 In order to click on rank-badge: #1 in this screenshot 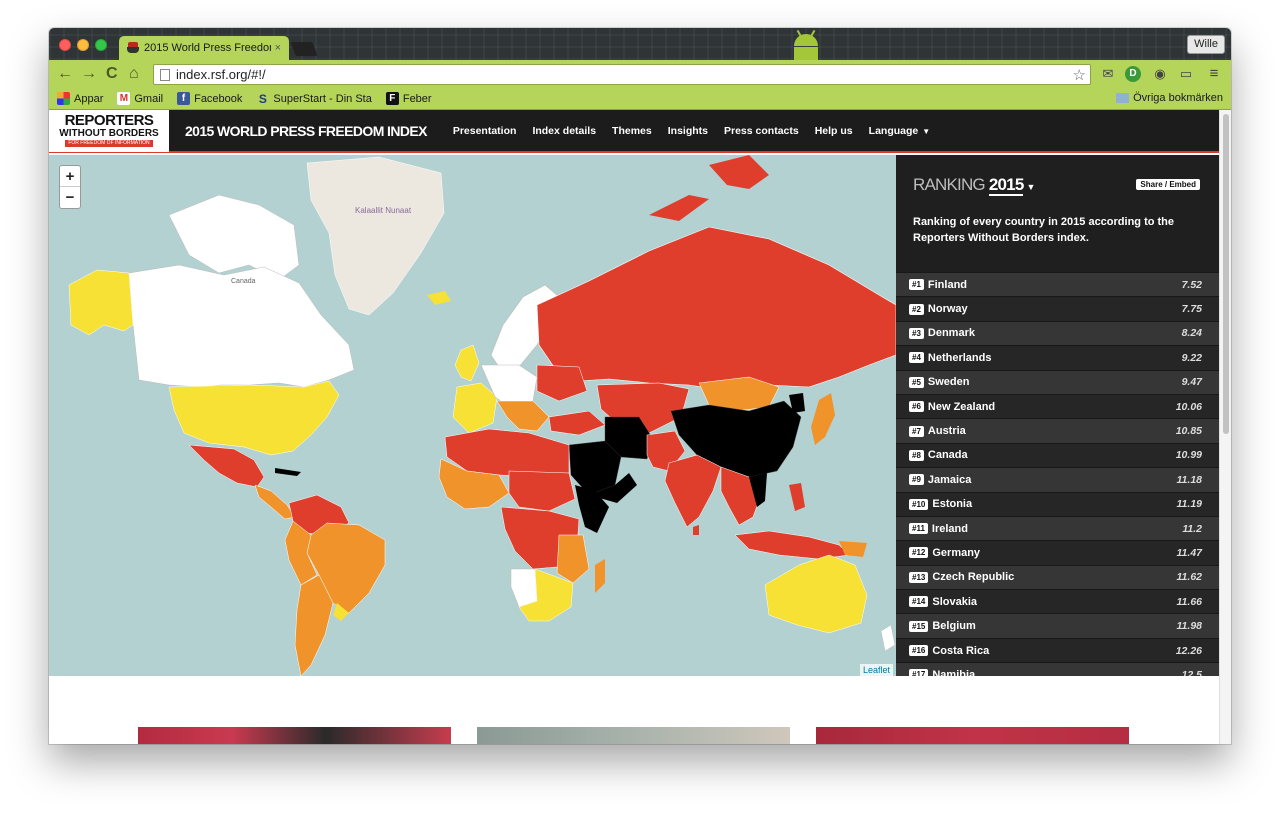, I will do `click(916, 285)`.